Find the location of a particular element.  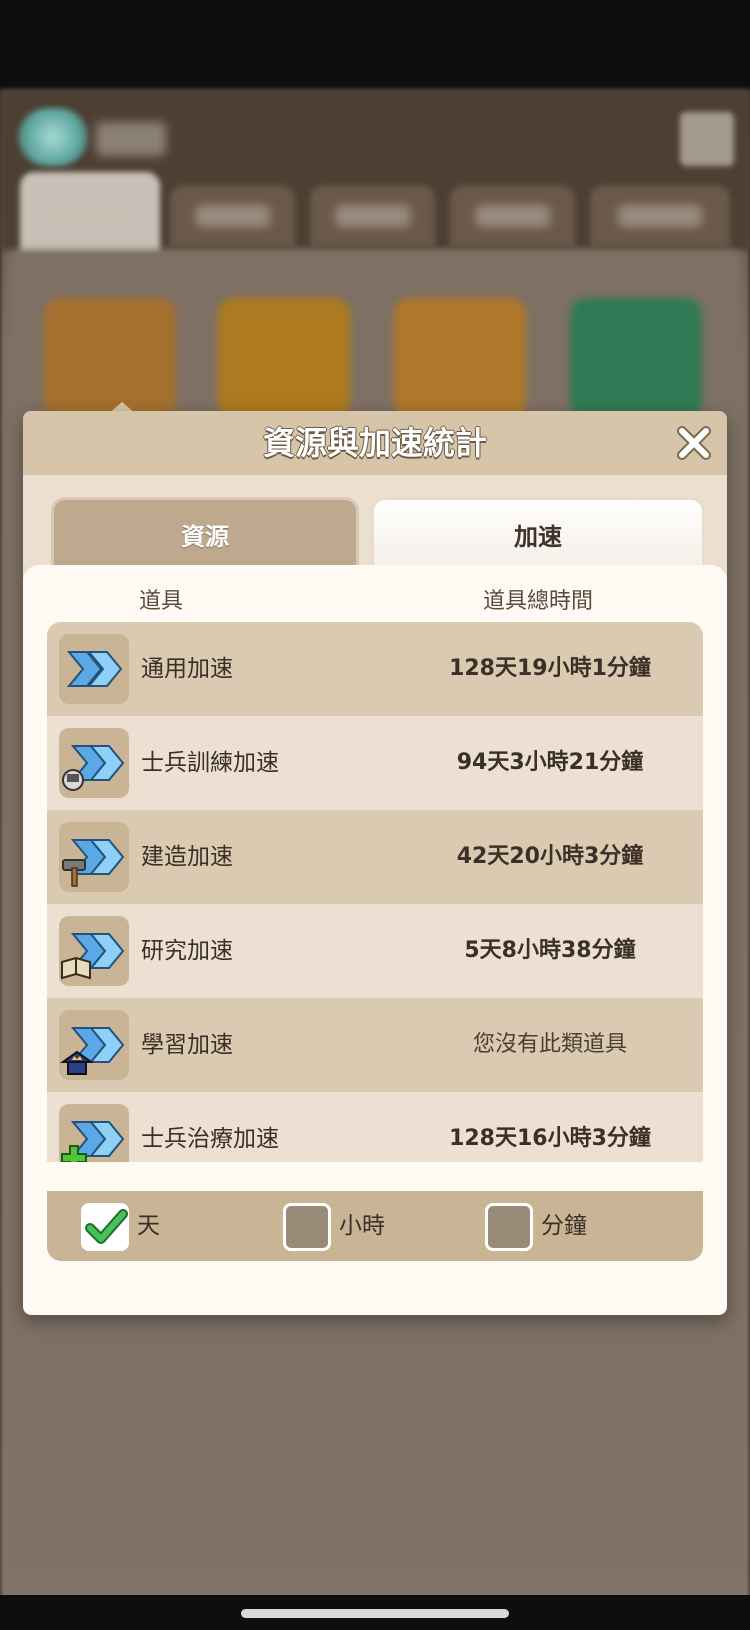

game-title-blurred is located at coordinates (131, 139).